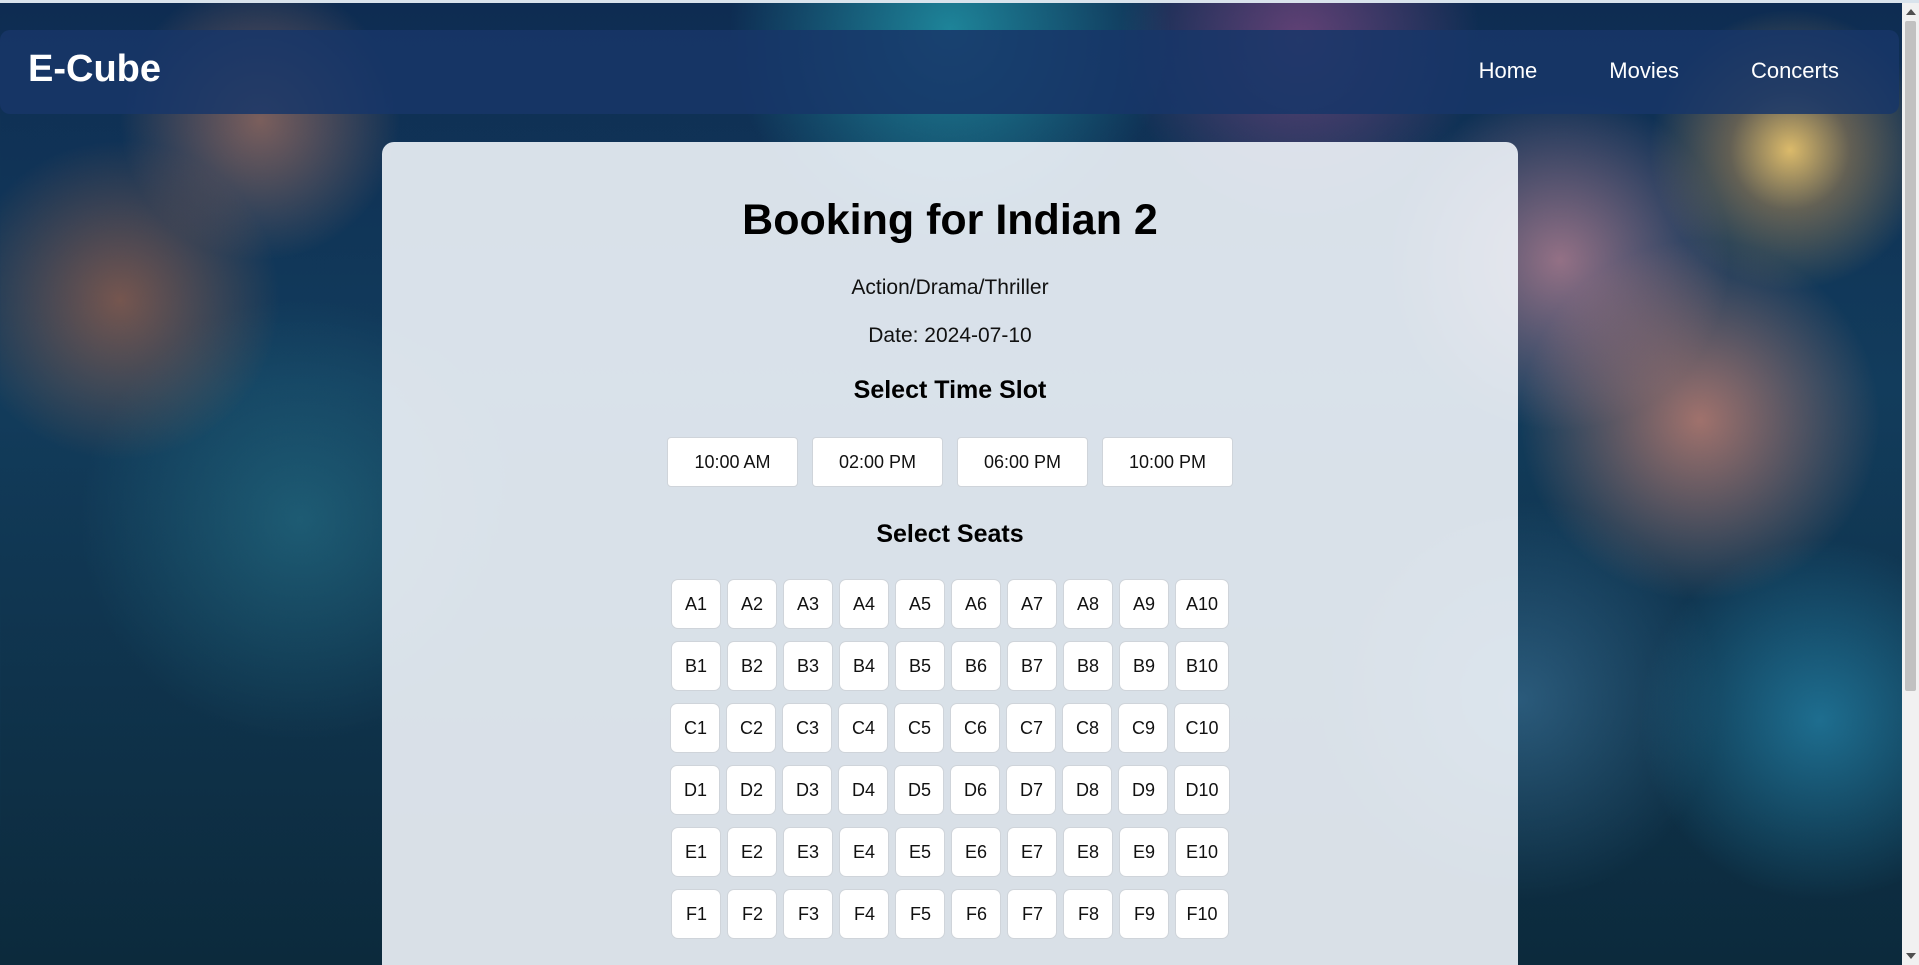  I want to click on seat-button: A7, so click(1031, 604).